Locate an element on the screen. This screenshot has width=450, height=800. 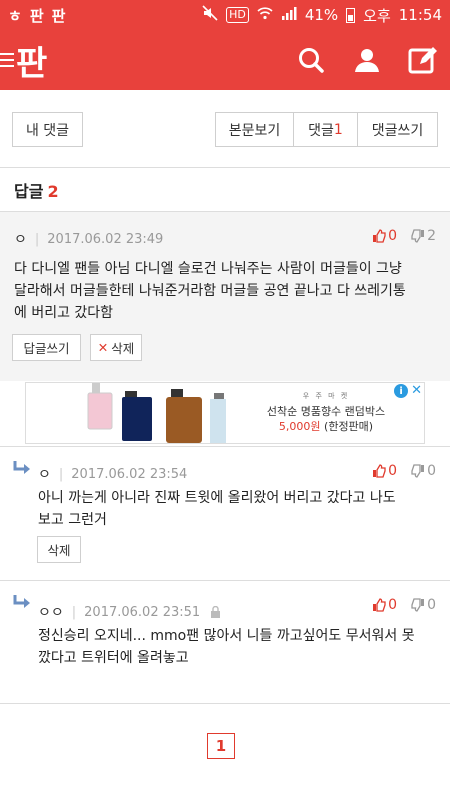
comment-meta: ㅇㅇ | 2017.06.02 23:51 is located at coordinates (129, 612).